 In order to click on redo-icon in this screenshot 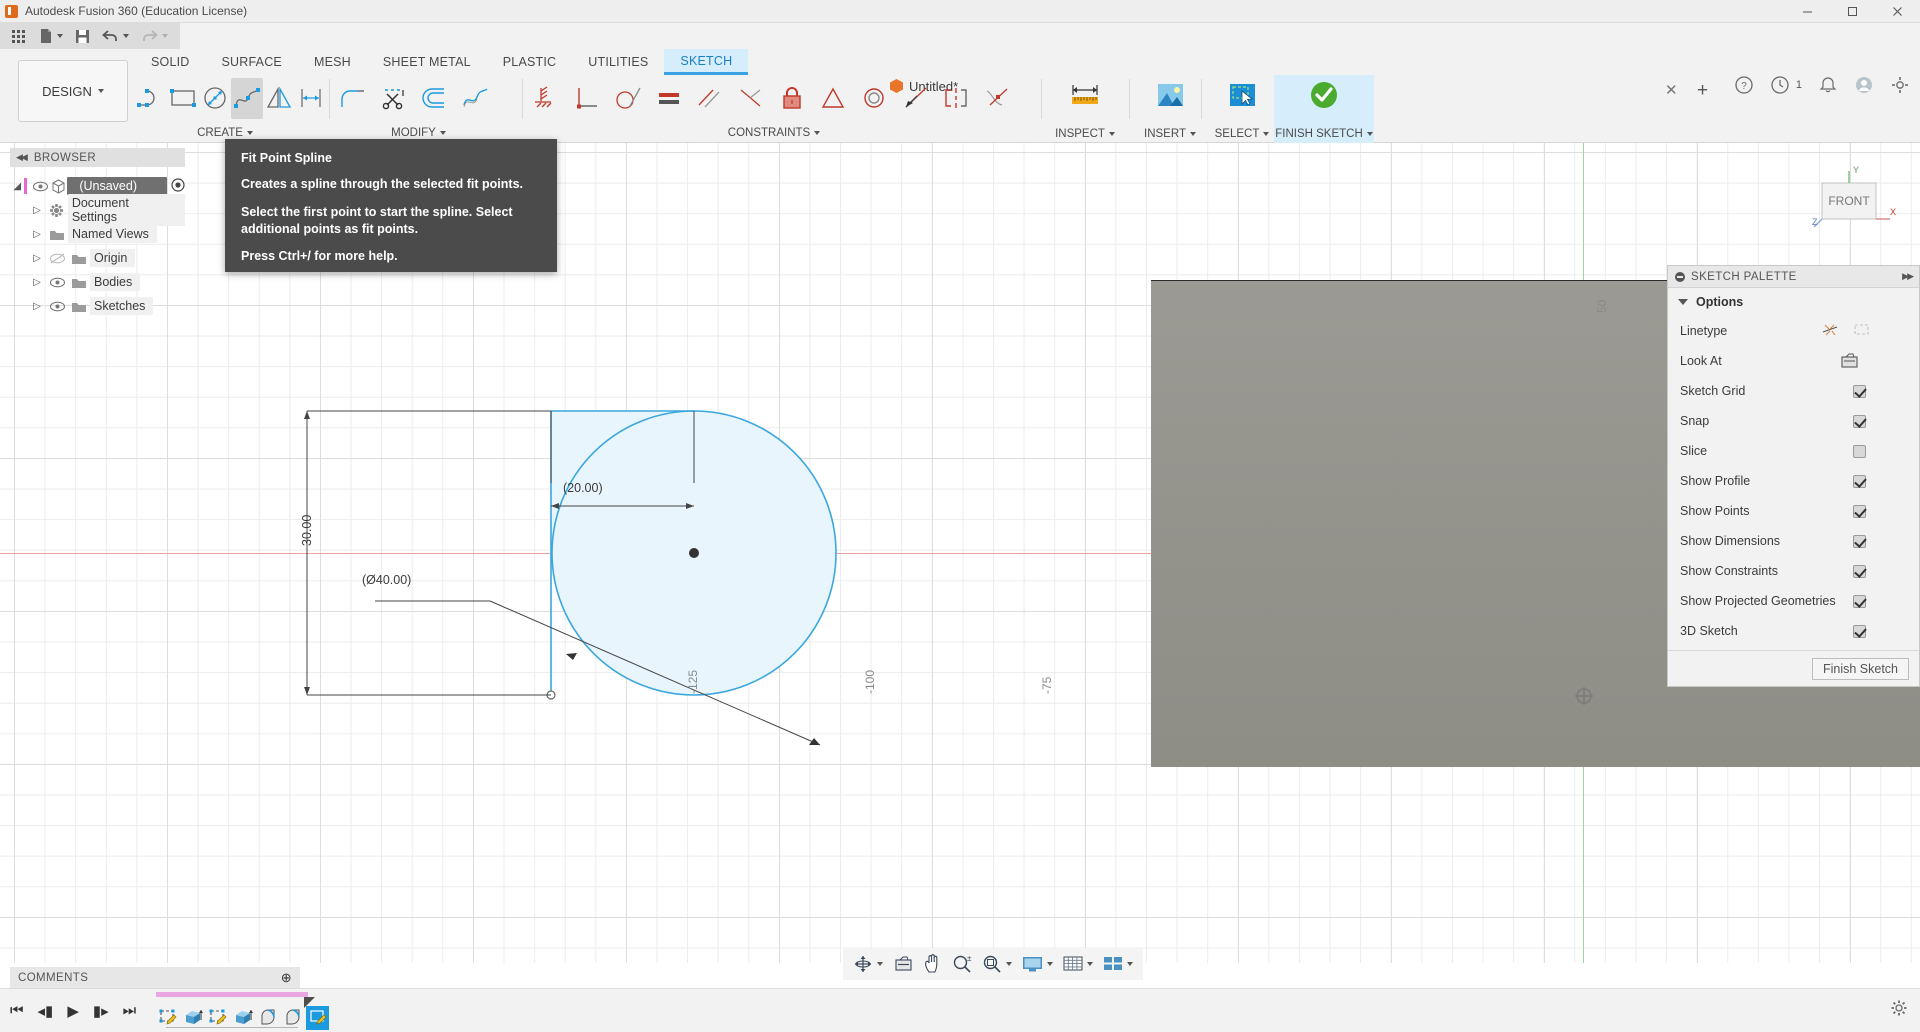, I will do `click(154, 36)`.